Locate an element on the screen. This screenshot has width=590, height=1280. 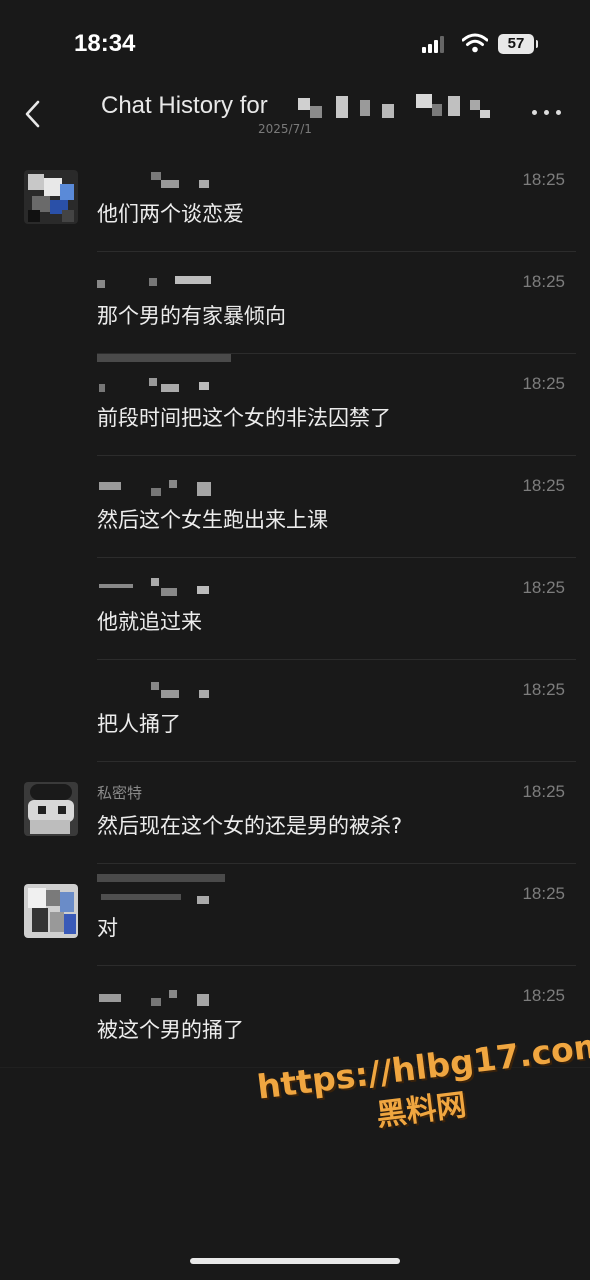
message-item: 18:25 他就追过来 is located at coordinates (295, 609).